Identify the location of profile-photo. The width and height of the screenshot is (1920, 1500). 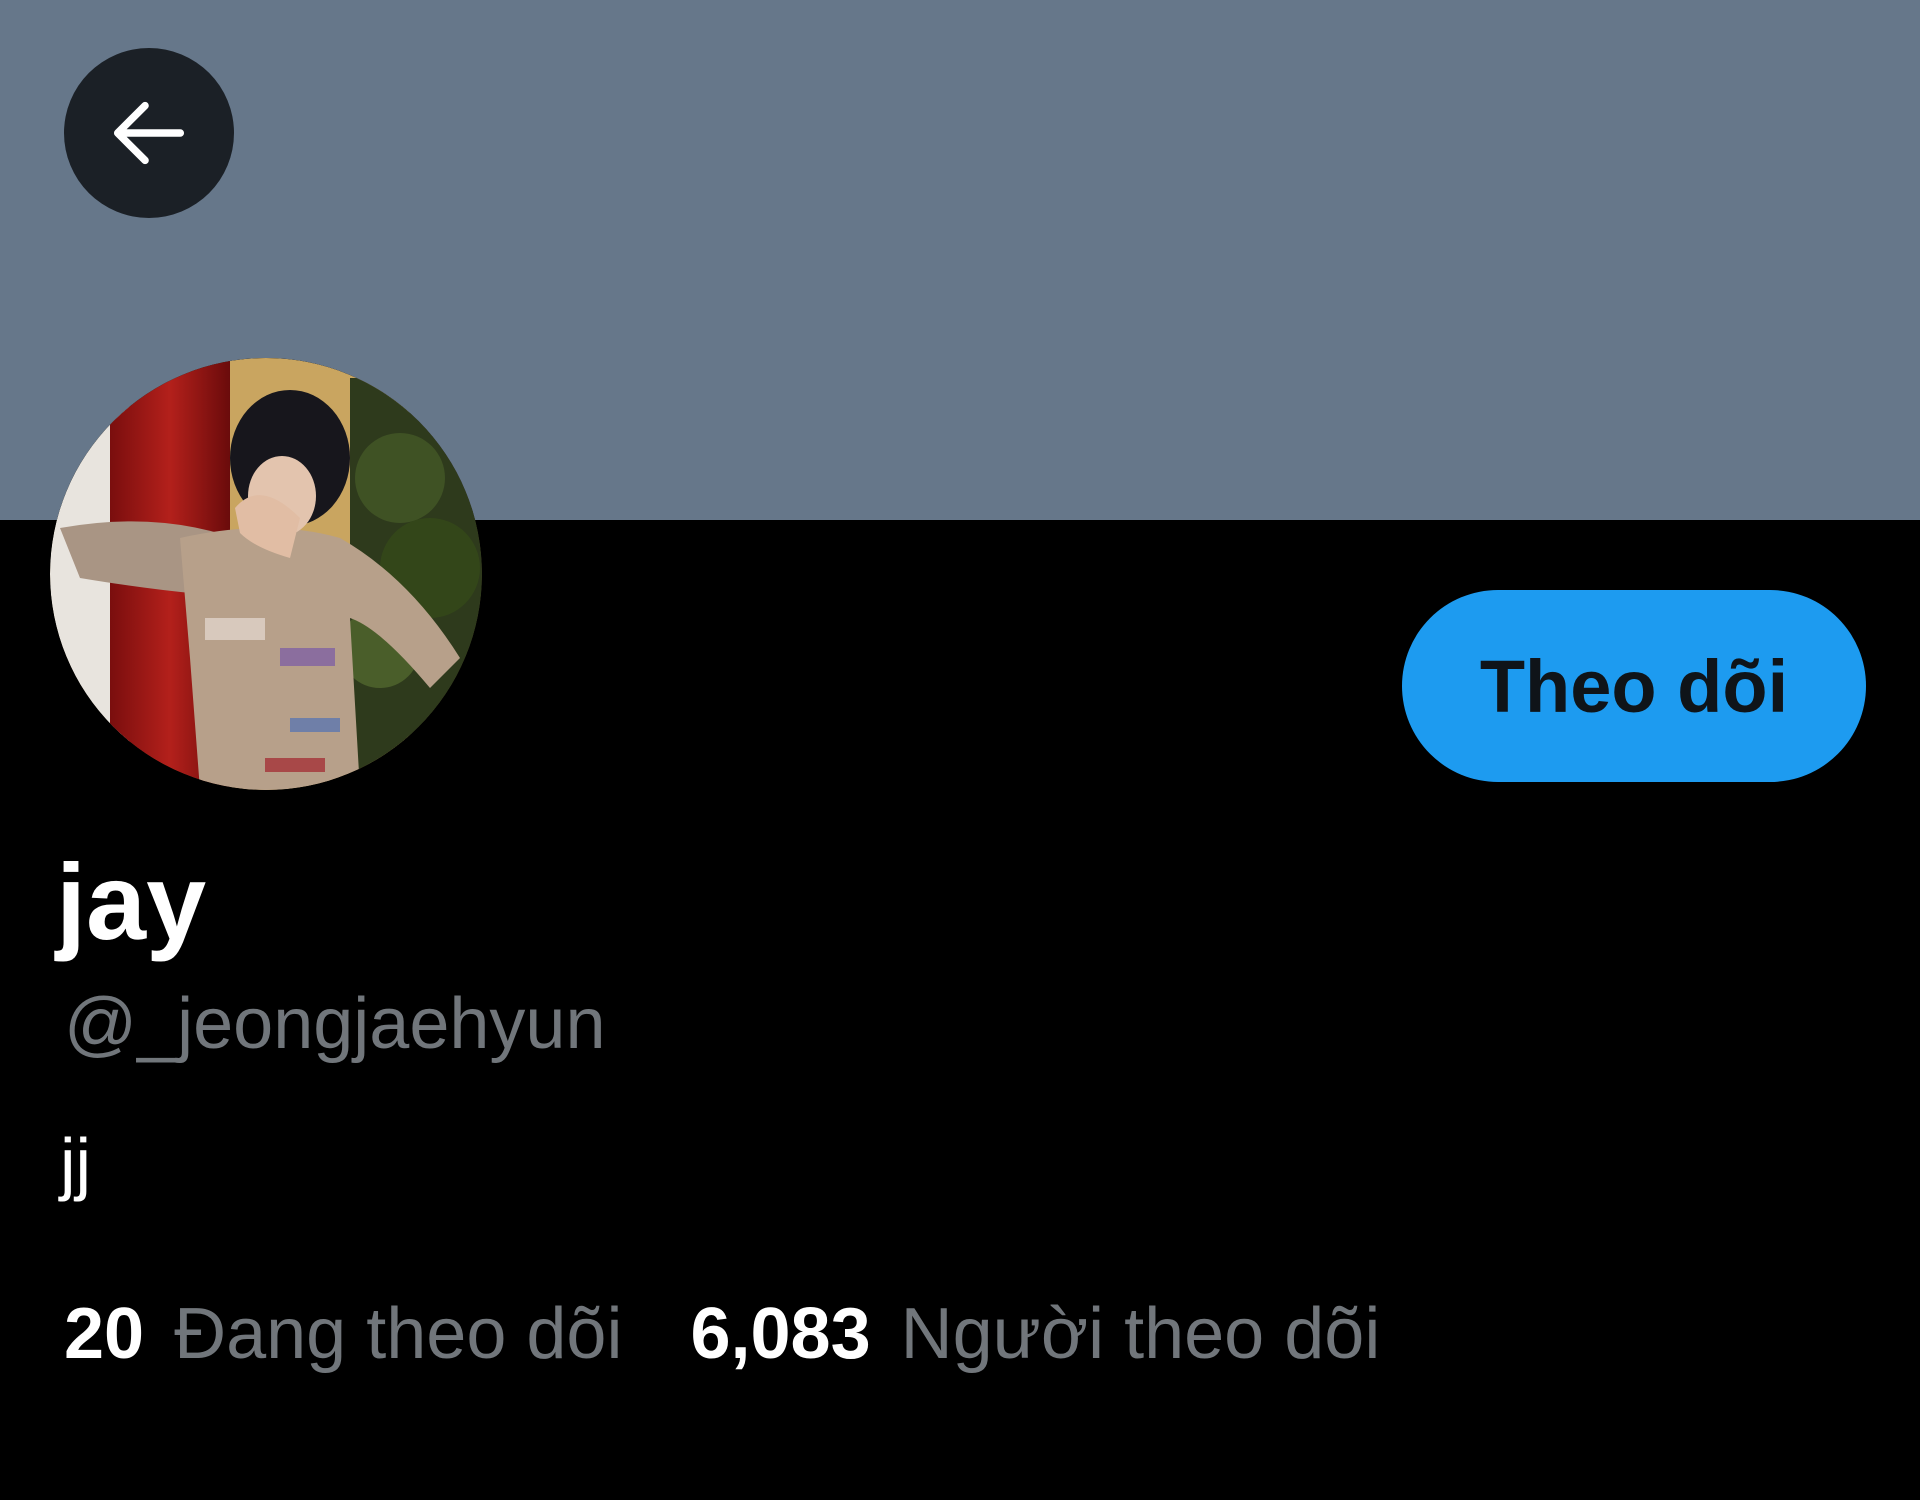
(266, 574).